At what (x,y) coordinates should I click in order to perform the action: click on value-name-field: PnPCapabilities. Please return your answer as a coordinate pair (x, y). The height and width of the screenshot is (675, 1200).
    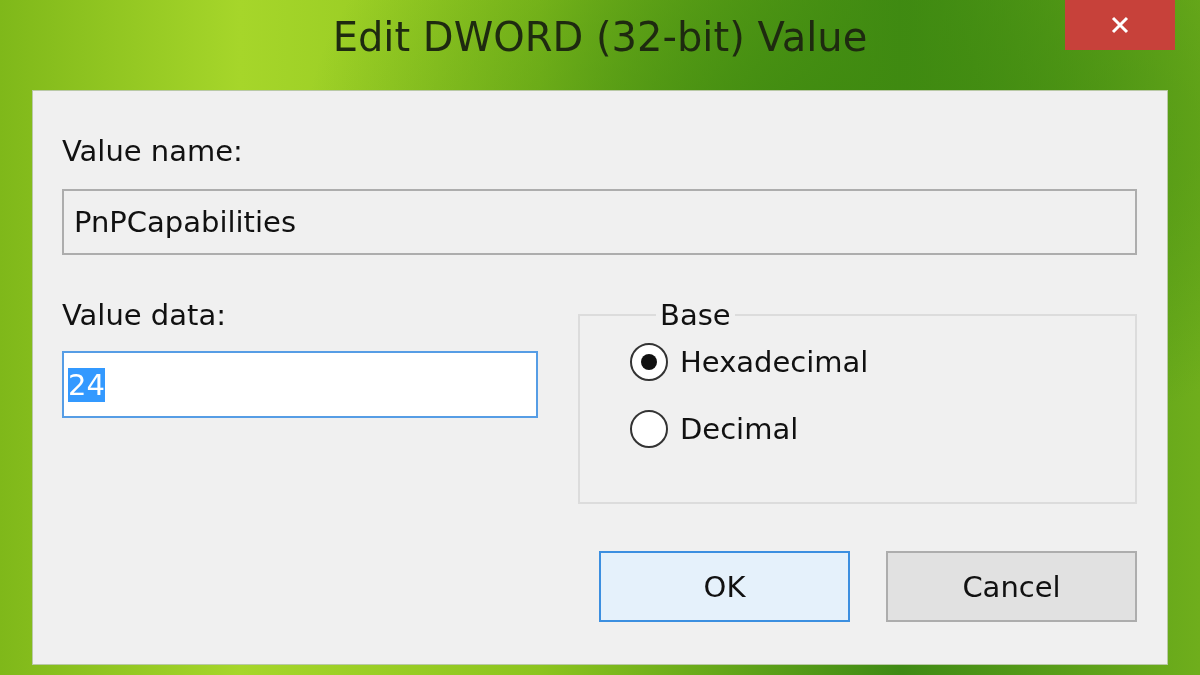
    Looking at the image, I should click on (599, 222).